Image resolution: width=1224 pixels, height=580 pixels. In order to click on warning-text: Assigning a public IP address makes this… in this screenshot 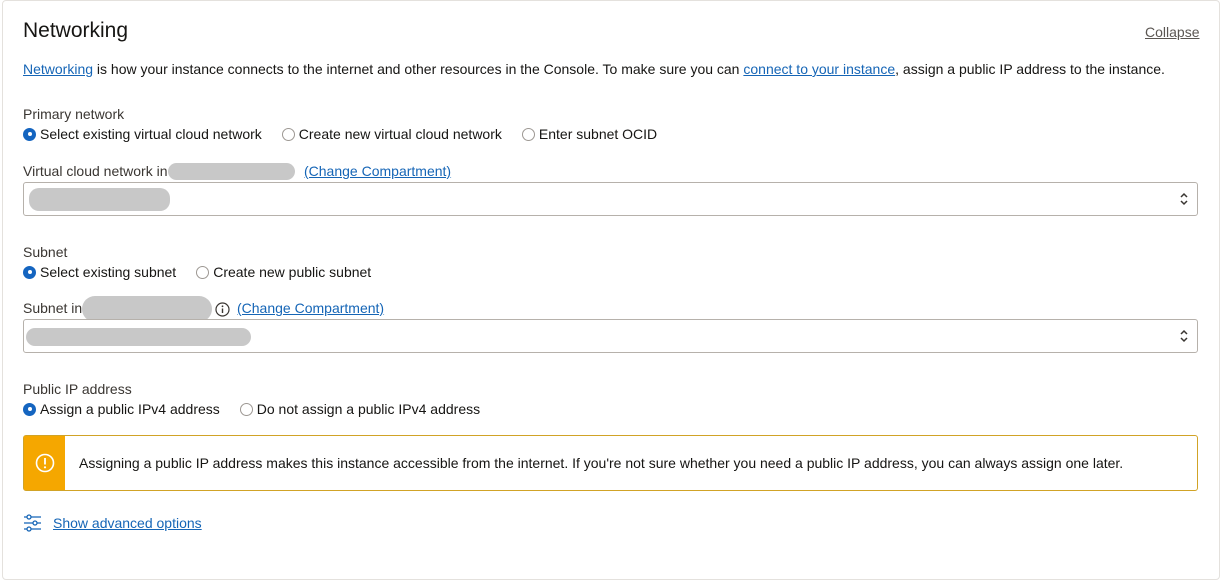, I will do `click(601, 463)`.